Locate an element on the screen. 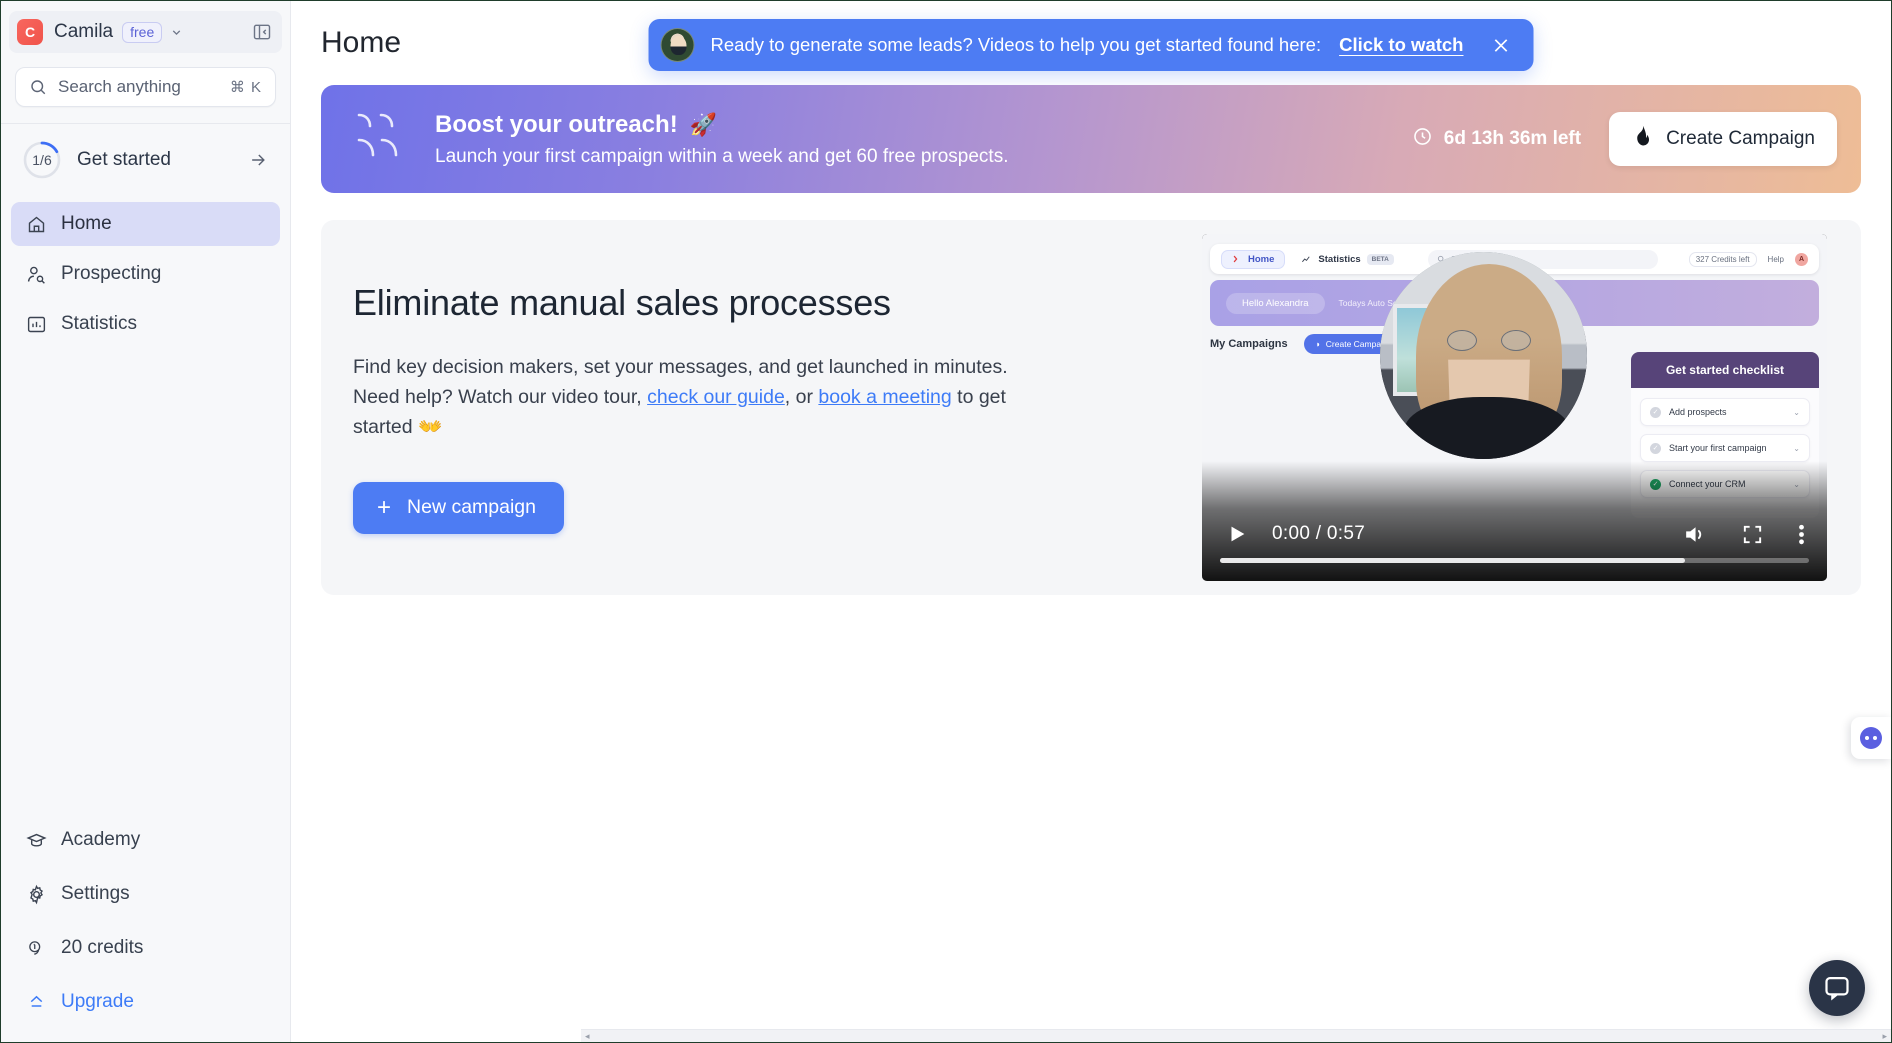  new-campaign-label: New campaign is located at coordinates (471, 507).